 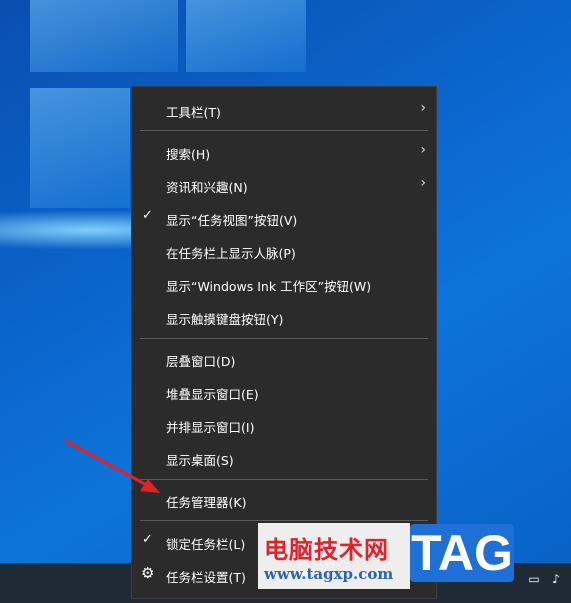 I want to click on menu-item-label: 显示“任务视图”按钮(V), so click(x=232, y=220).